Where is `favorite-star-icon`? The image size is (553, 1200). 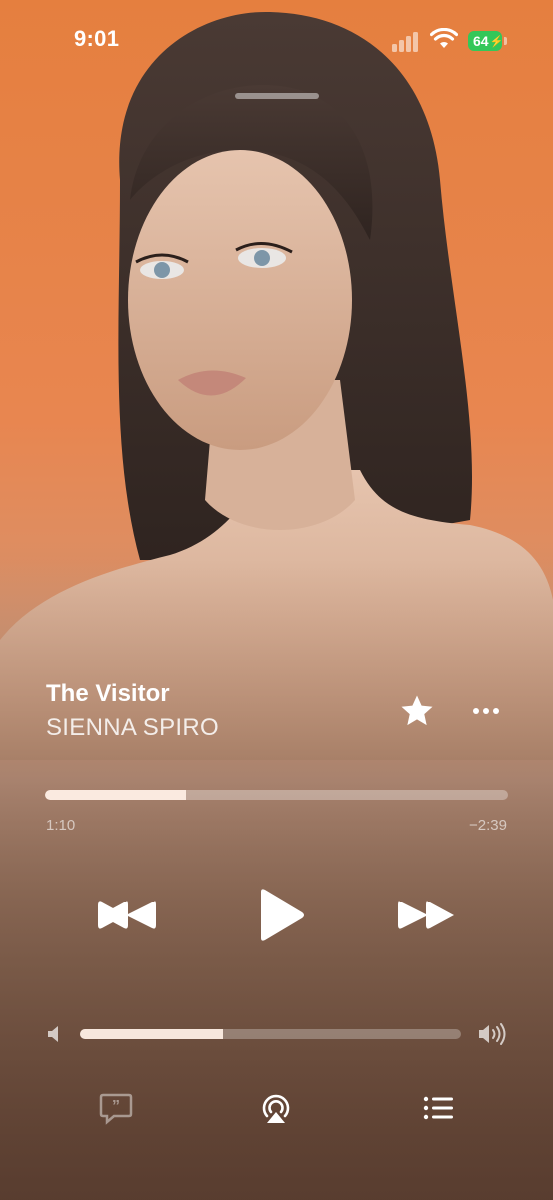
favorite-star-icon is located at coordinates (417, 711).